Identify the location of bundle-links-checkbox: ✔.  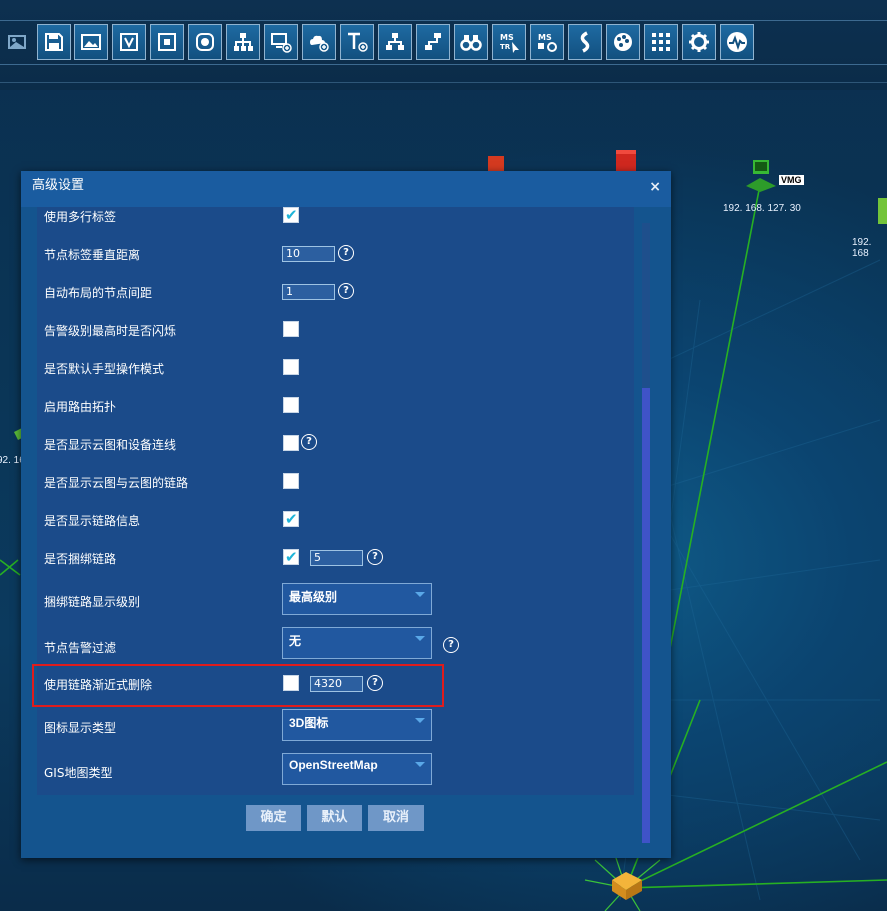
(291, 557).